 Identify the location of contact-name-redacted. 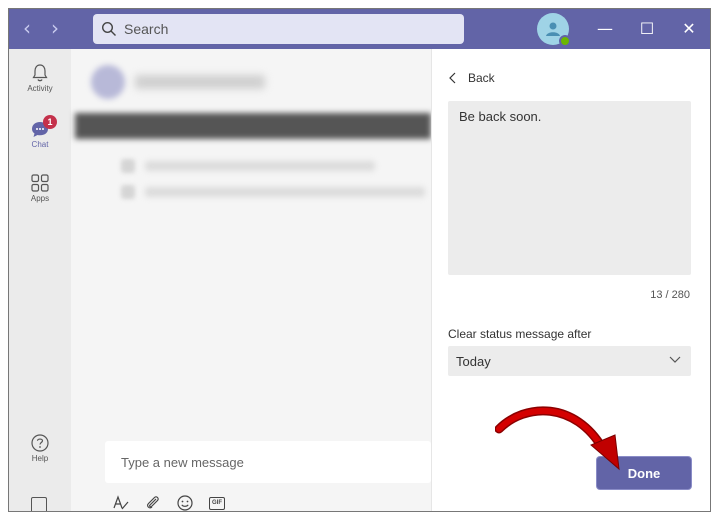
(200, 82).